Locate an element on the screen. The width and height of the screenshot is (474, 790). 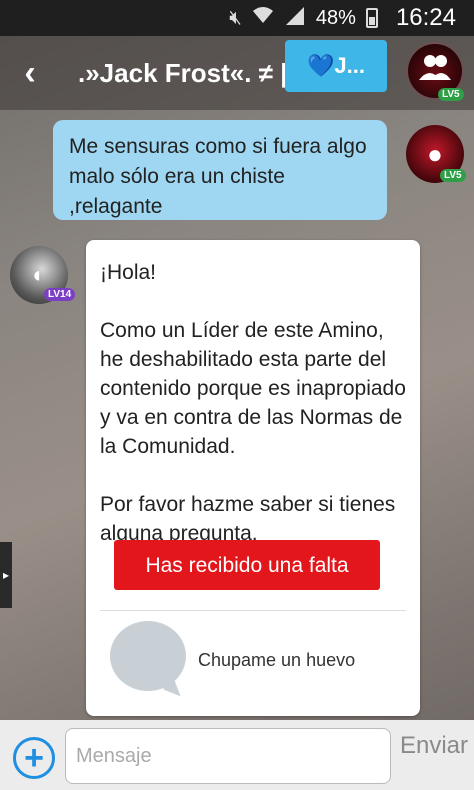
group-avatar: LV5 is located at coordinates (435, 71).